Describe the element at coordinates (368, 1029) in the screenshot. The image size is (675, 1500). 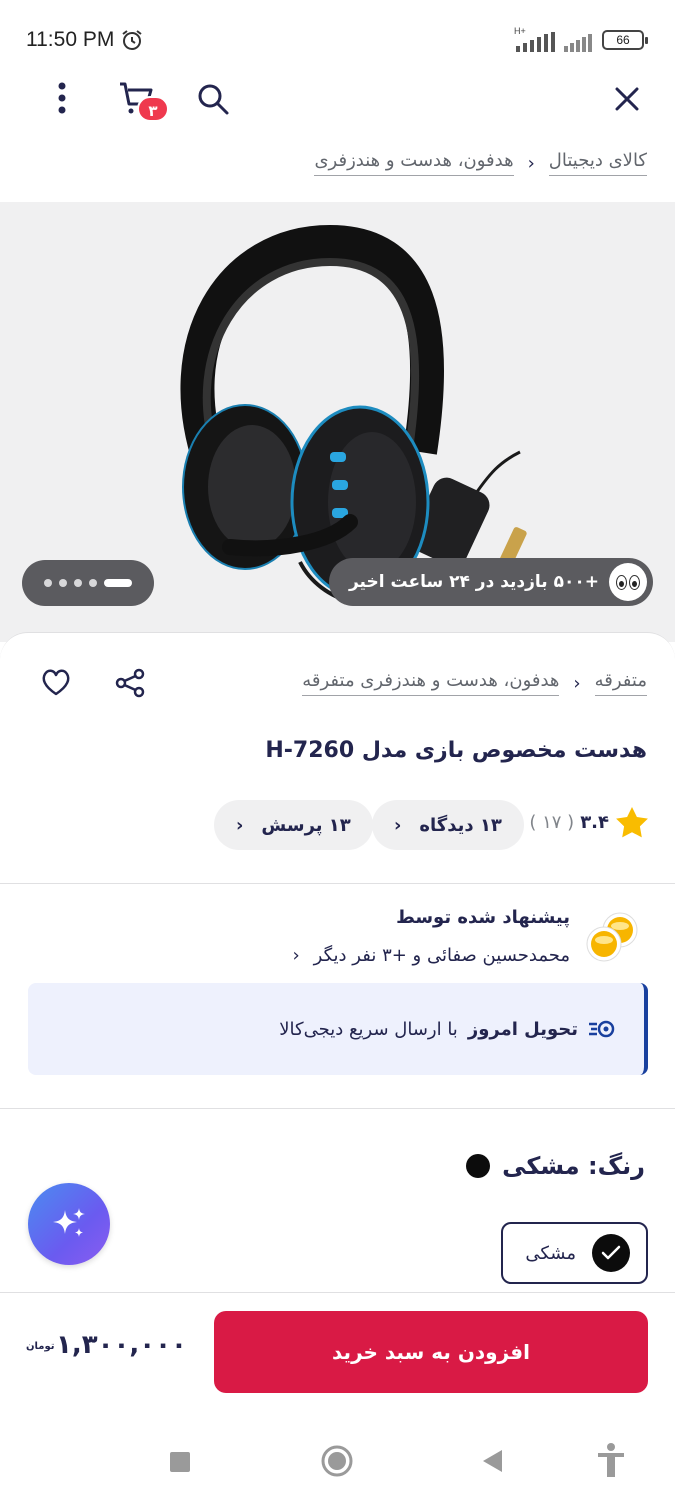
I see `delivery-text: با ارسال سریع دیجی‌کالا` at that location.